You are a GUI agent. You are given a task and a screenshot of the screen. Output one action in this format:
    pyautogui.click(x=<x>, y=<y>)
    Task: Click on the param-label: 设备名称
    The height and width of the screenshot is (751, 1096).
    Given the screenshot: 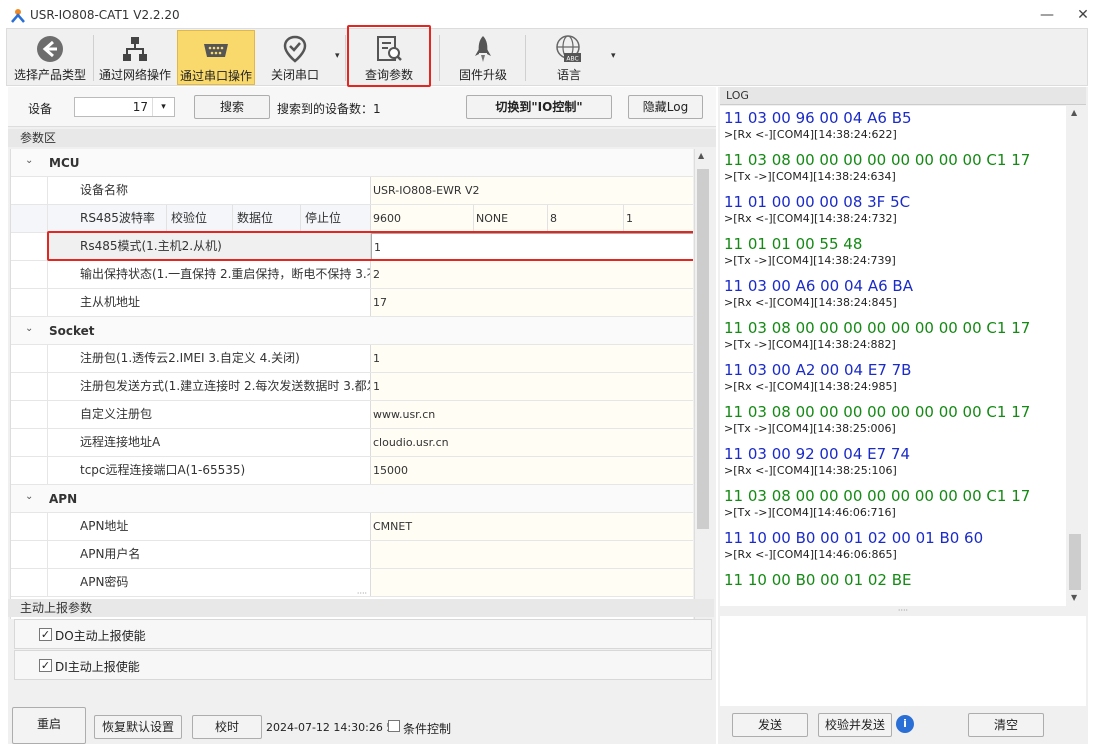 What is the action you would take?
    pyautogui.click(x=209, y=190)
    